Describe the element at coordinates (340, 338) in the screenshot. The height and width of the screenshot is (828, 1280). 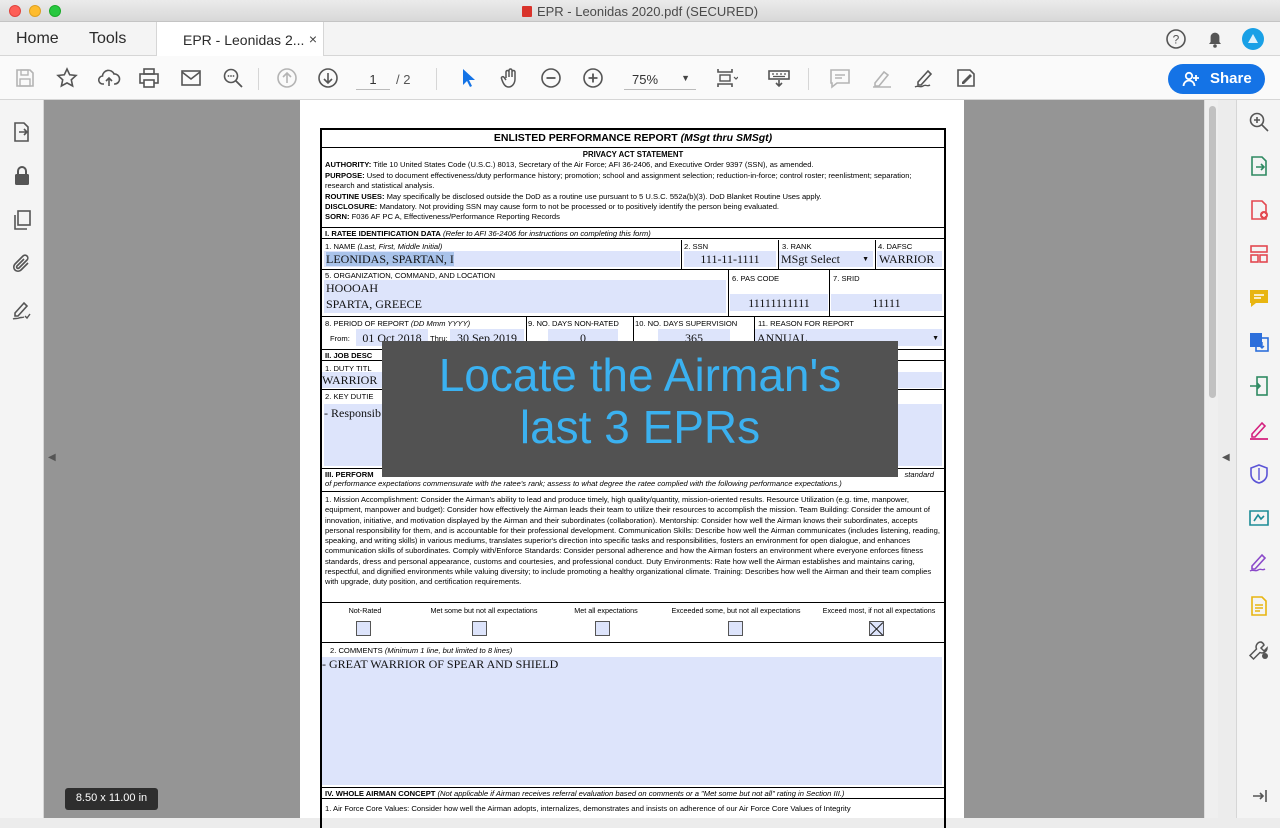
I see `from-label: From:` at that location.